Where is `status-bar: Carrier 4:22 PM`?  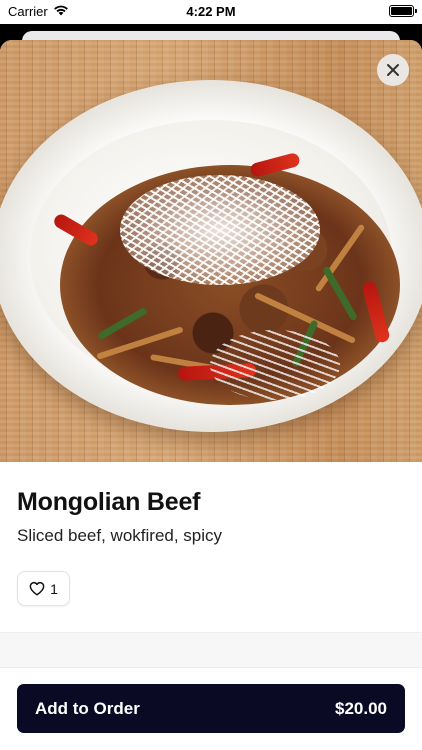 status-bar: Carrier 4:22 PM is located at coordinates (211, 12).